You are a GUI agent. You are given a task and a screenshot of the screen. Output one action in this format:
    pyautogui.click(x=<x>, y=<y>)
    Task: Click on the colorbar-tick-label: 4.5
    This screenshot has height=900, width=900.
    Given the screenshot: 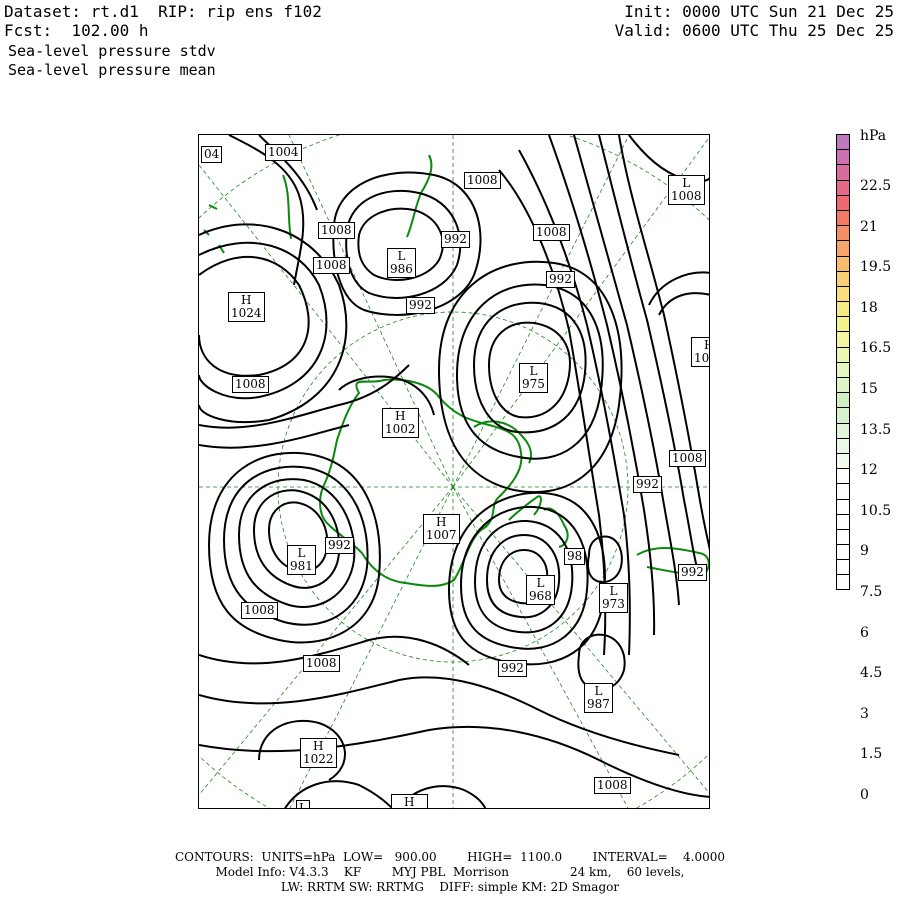 What is the action you would take?
    pyautogui.click(x=871, y=673)
    